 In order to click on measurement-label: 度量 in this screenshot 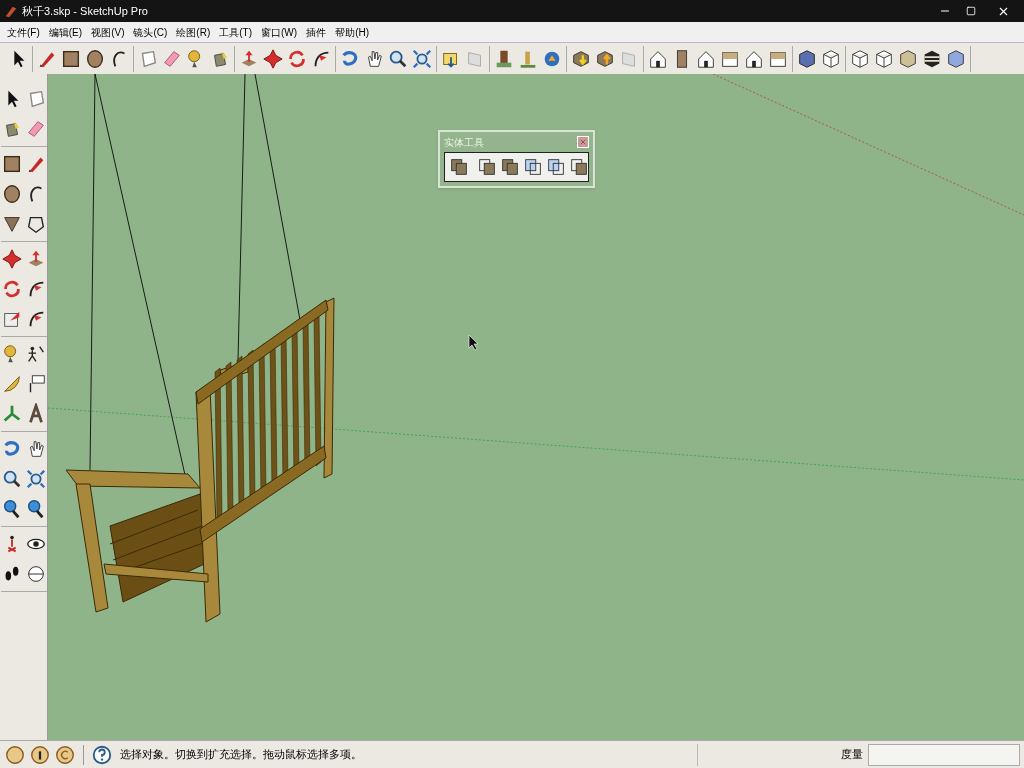, I will do `click(852, 755)`.